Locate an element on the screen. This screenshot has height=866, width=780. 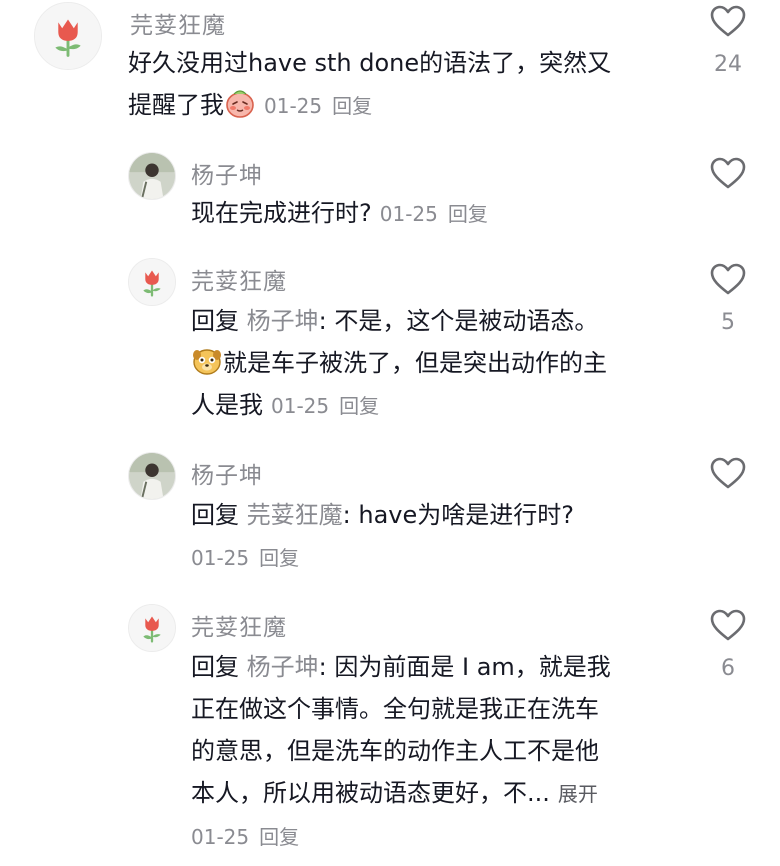
comment-text-fragment: : 不是，这个是被动语态。 is located at coordinates (458, 321).